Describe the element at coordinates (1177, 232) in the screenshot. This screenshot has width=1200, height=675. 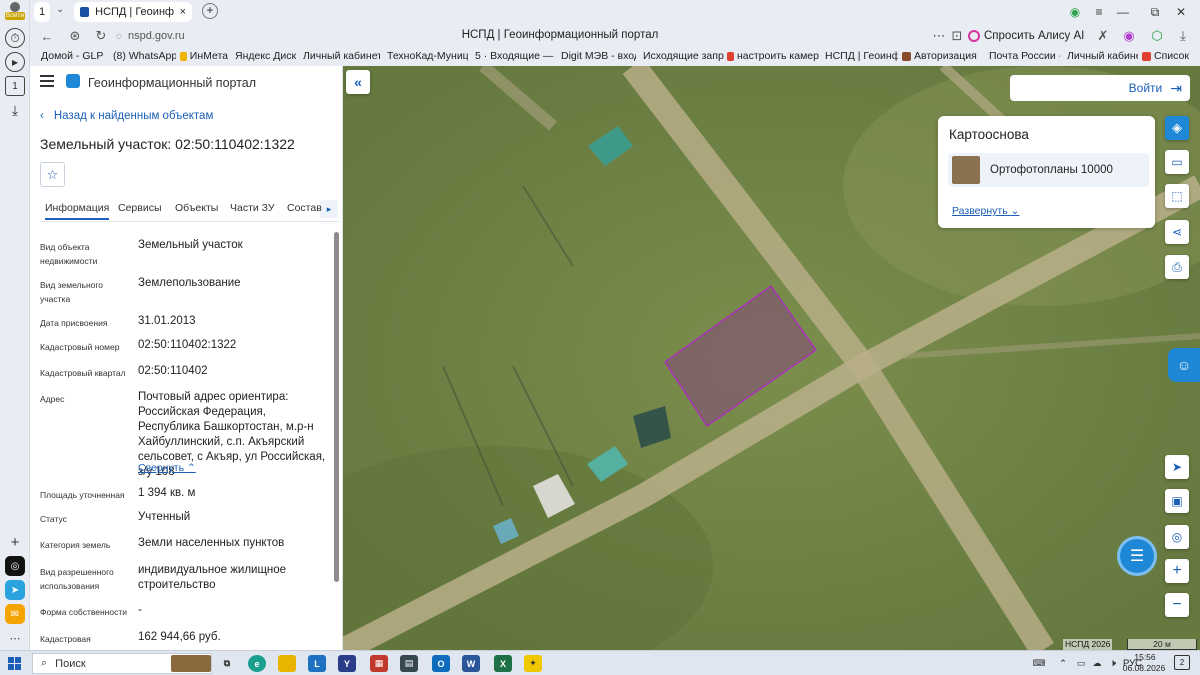
I see `share-button: ⋖` at that location.